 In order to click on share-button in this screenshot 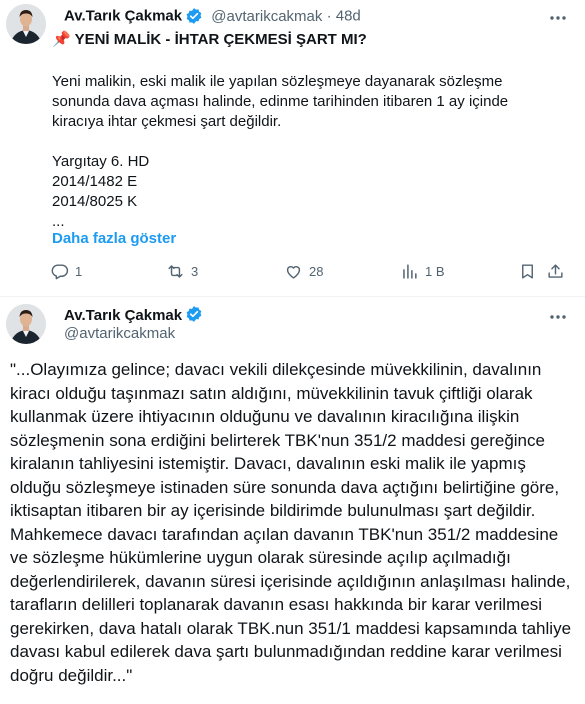, I will do `click(555, 271)`.